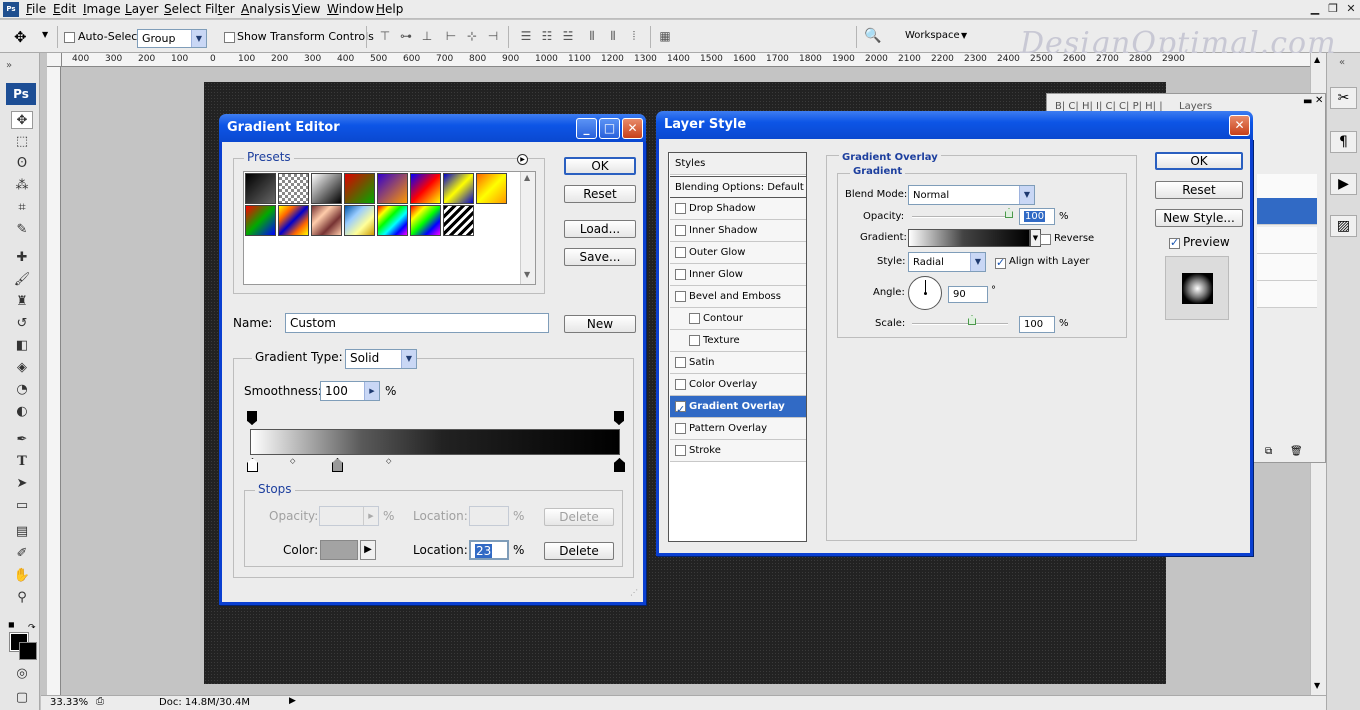 This screenshot has width=1360, height=710. What do you see at coordinates (1037, 216) in the screenshot?
I see `opacity-input: 100` at bounding box center [1037, 216].